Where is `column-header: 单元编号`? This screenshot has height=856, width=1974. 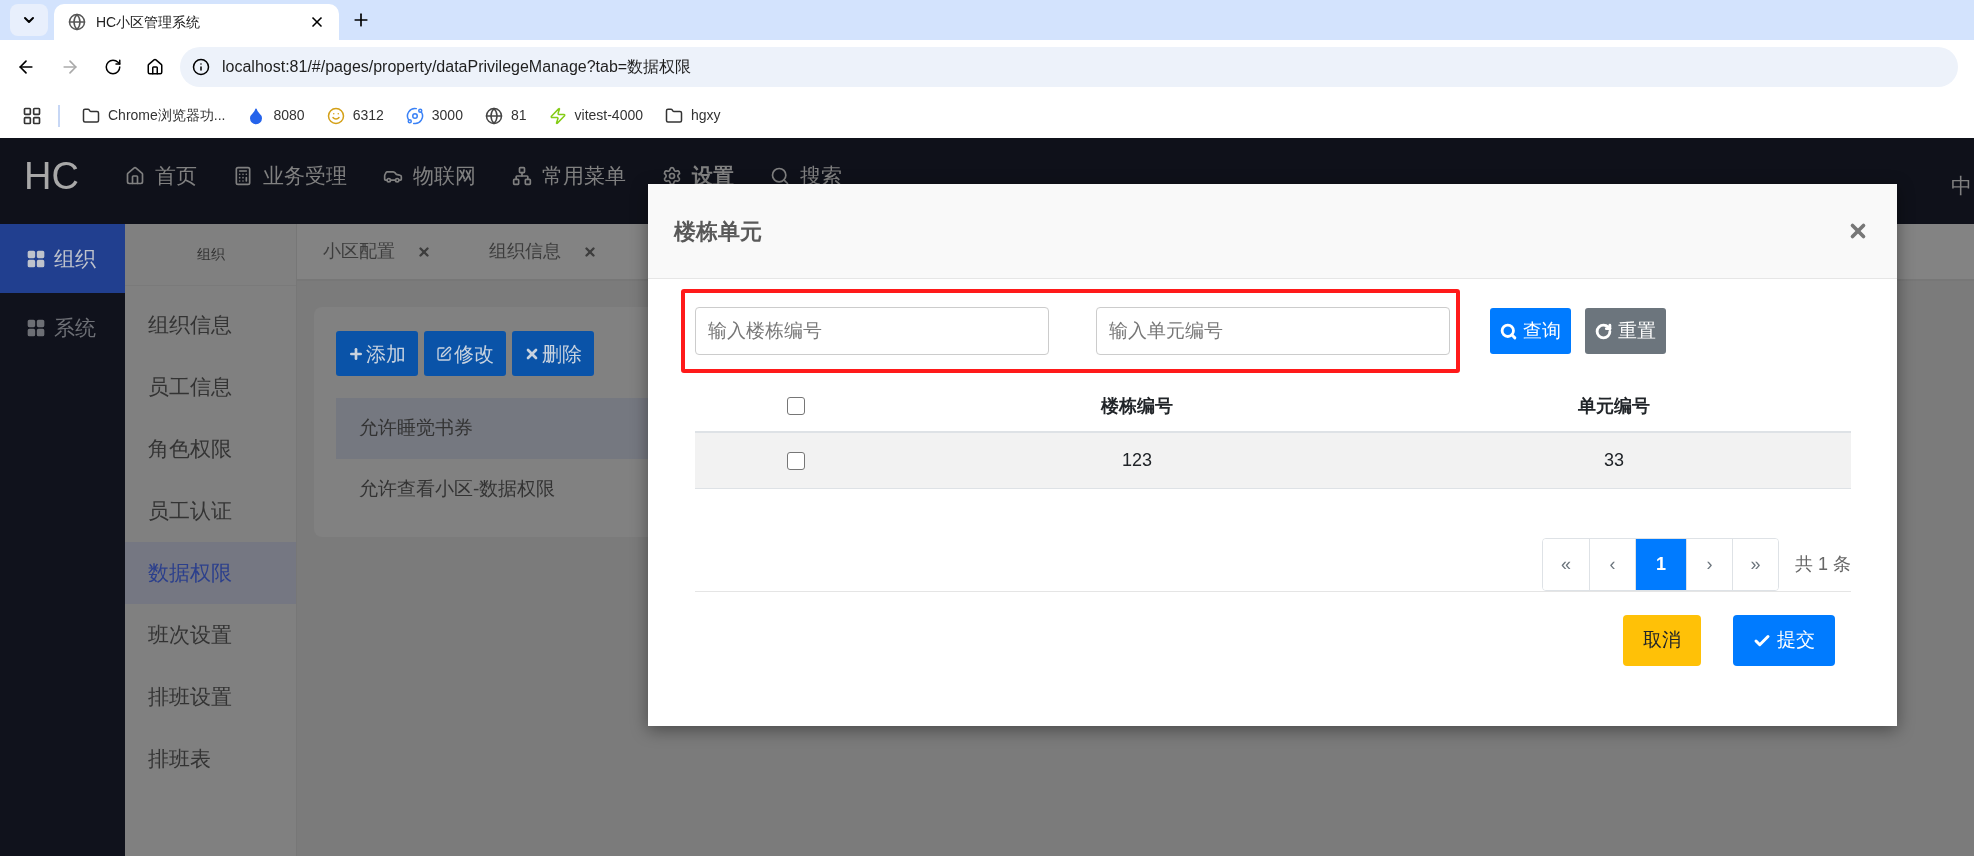
column-header: 单元编号 is located at coordinates (1614, 406).